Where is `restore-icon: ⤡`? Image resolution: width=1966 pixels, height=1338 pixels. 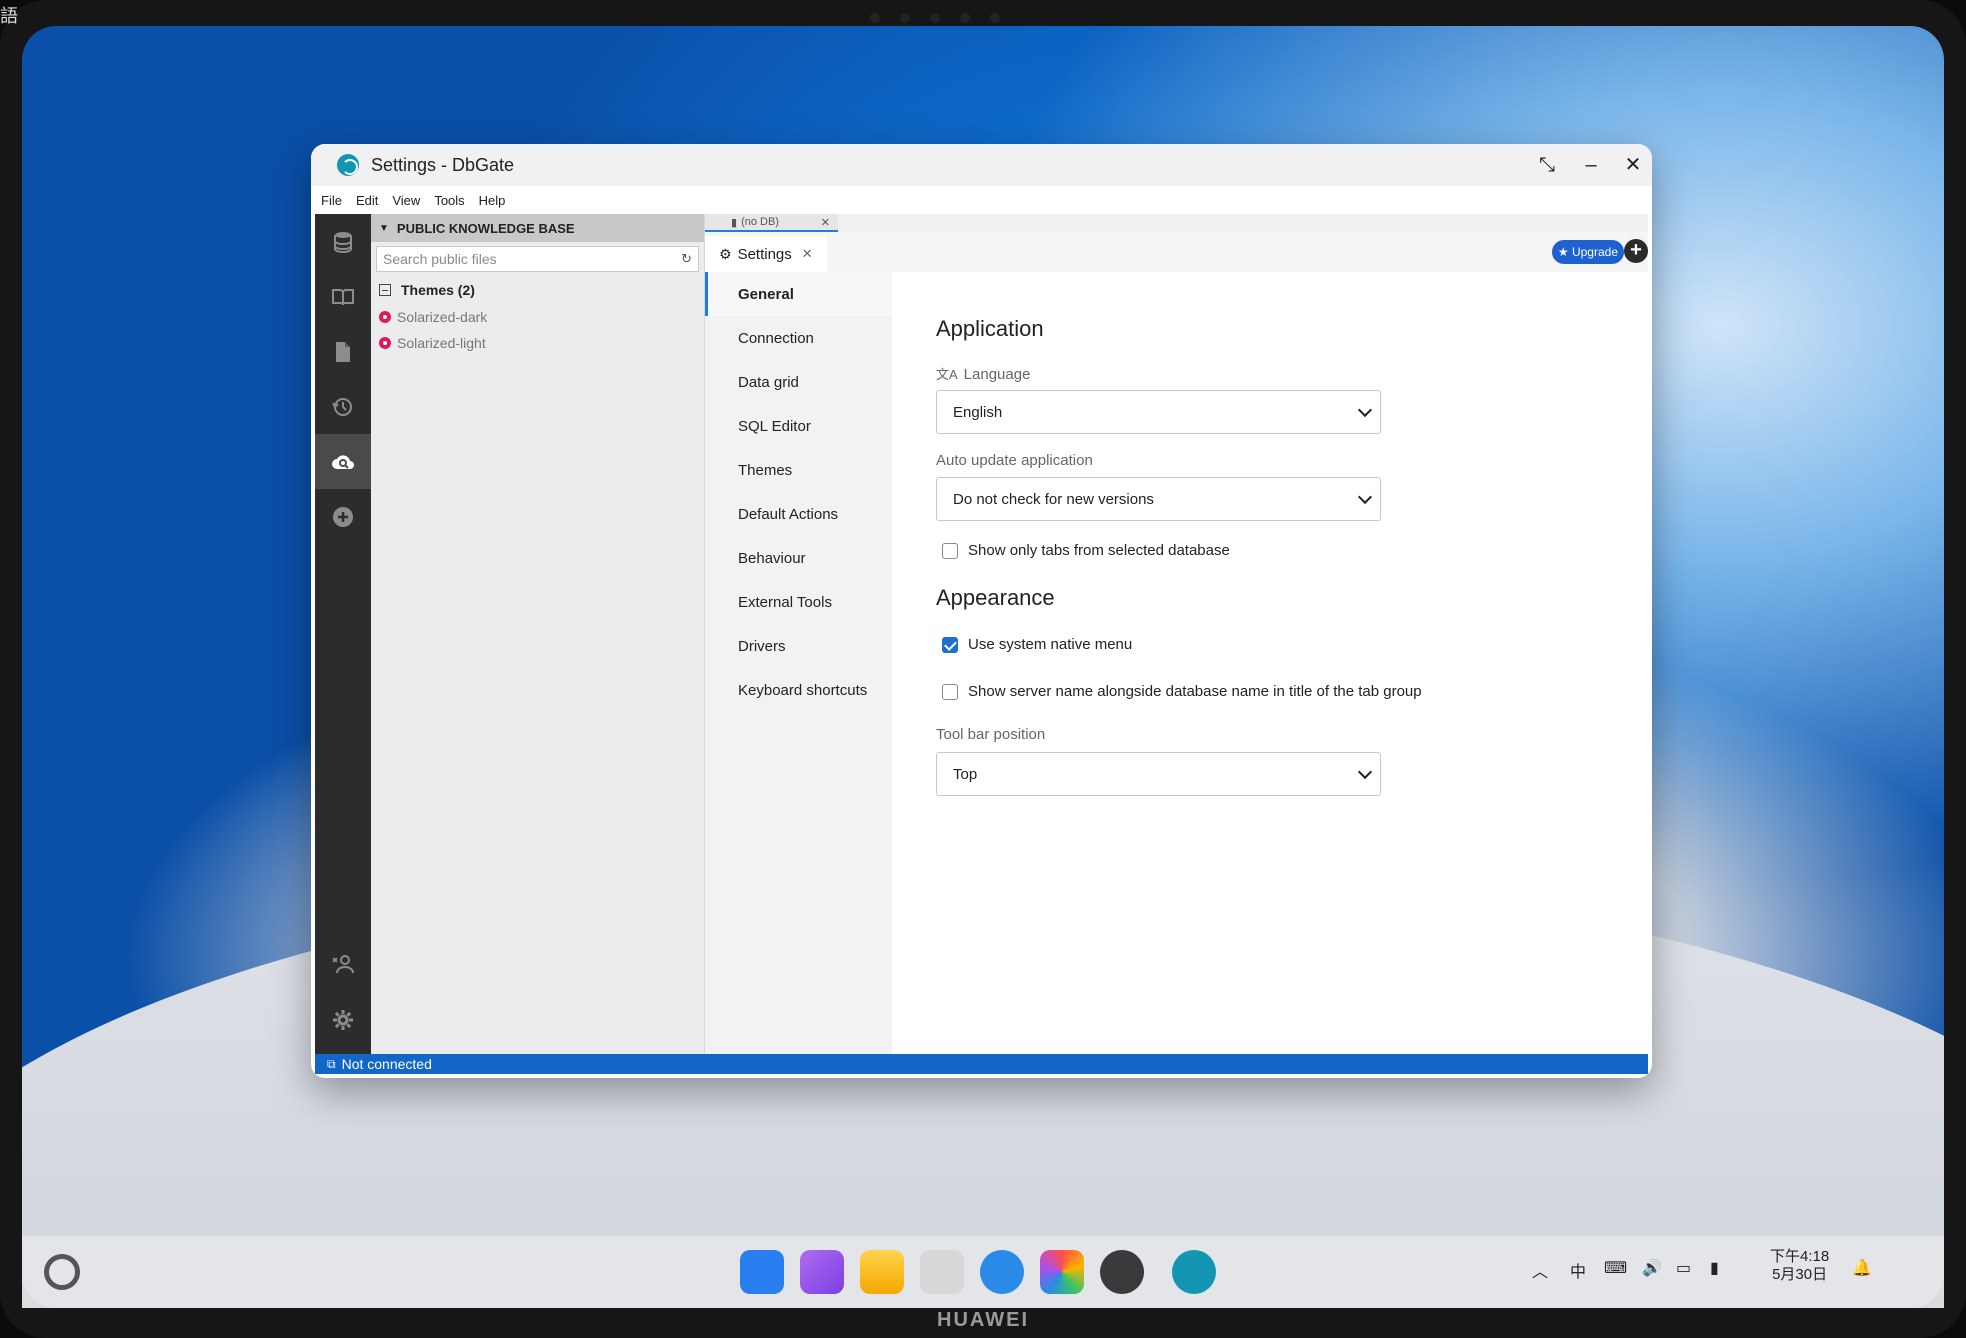 restore-icon: ⤡ is located at coordinates (1547, 165).